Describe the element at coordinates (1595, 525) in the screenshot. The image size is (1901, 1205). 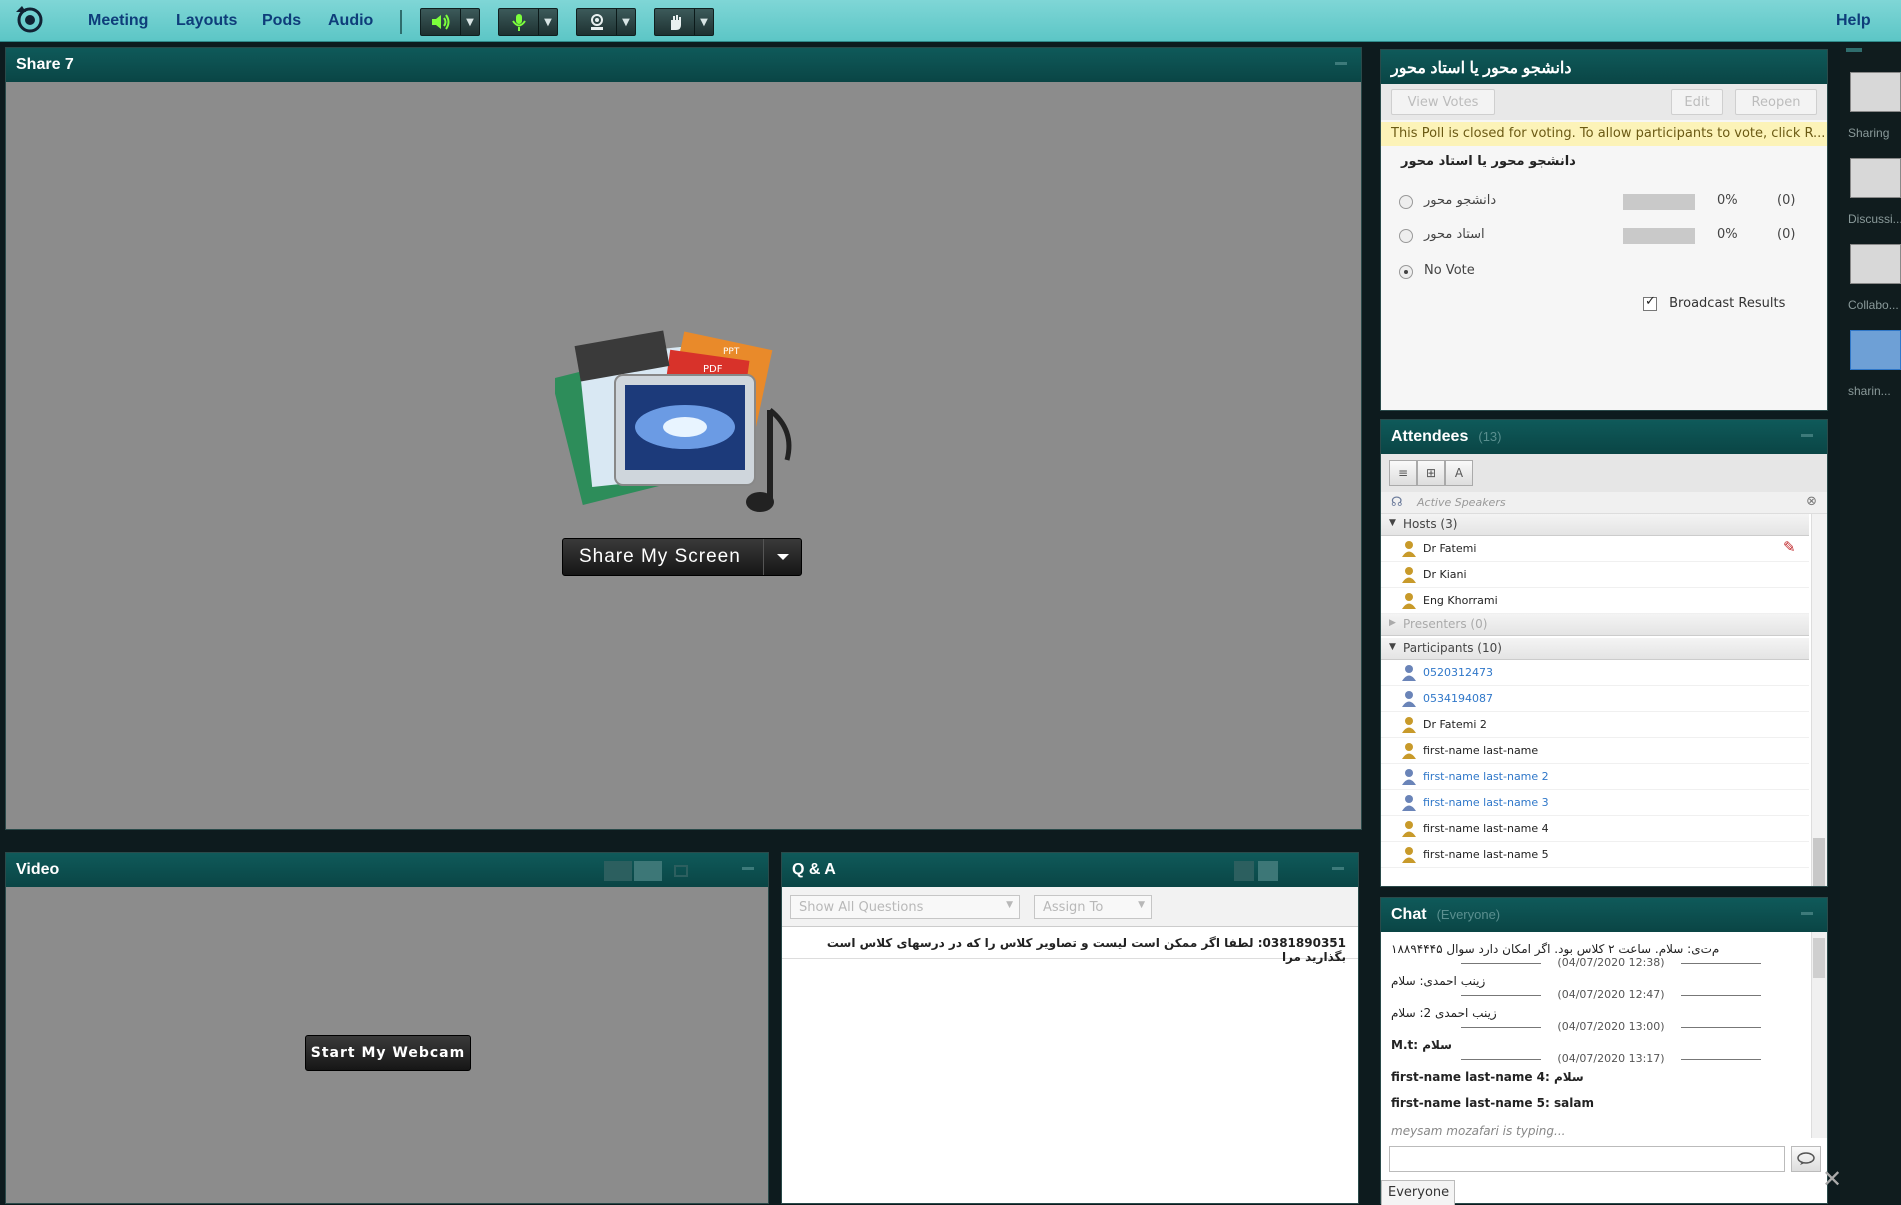
I see `hosts-group: ▼ Hosts (3)` at that location.